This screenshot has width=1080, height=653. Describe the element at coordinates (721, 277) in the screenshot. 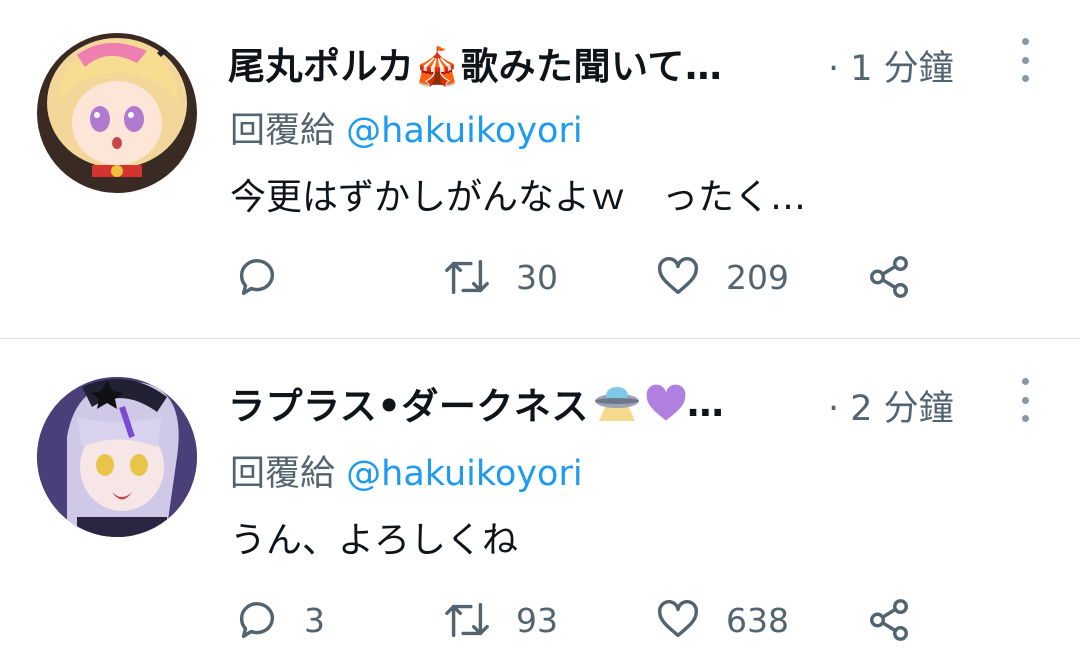

I see `like-button: 209` at that location.